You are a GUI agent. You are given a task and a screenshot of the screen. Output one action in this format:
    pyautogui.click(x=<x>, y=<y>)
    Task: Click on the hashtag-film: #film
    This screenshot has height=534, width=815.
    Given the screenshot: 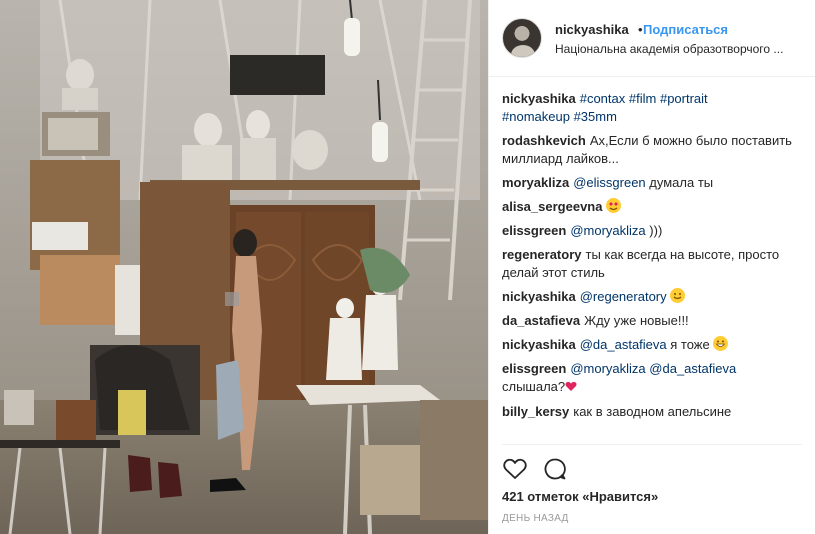 What is the action you would take?
    pyautogui.click(x=642, y=98)
    